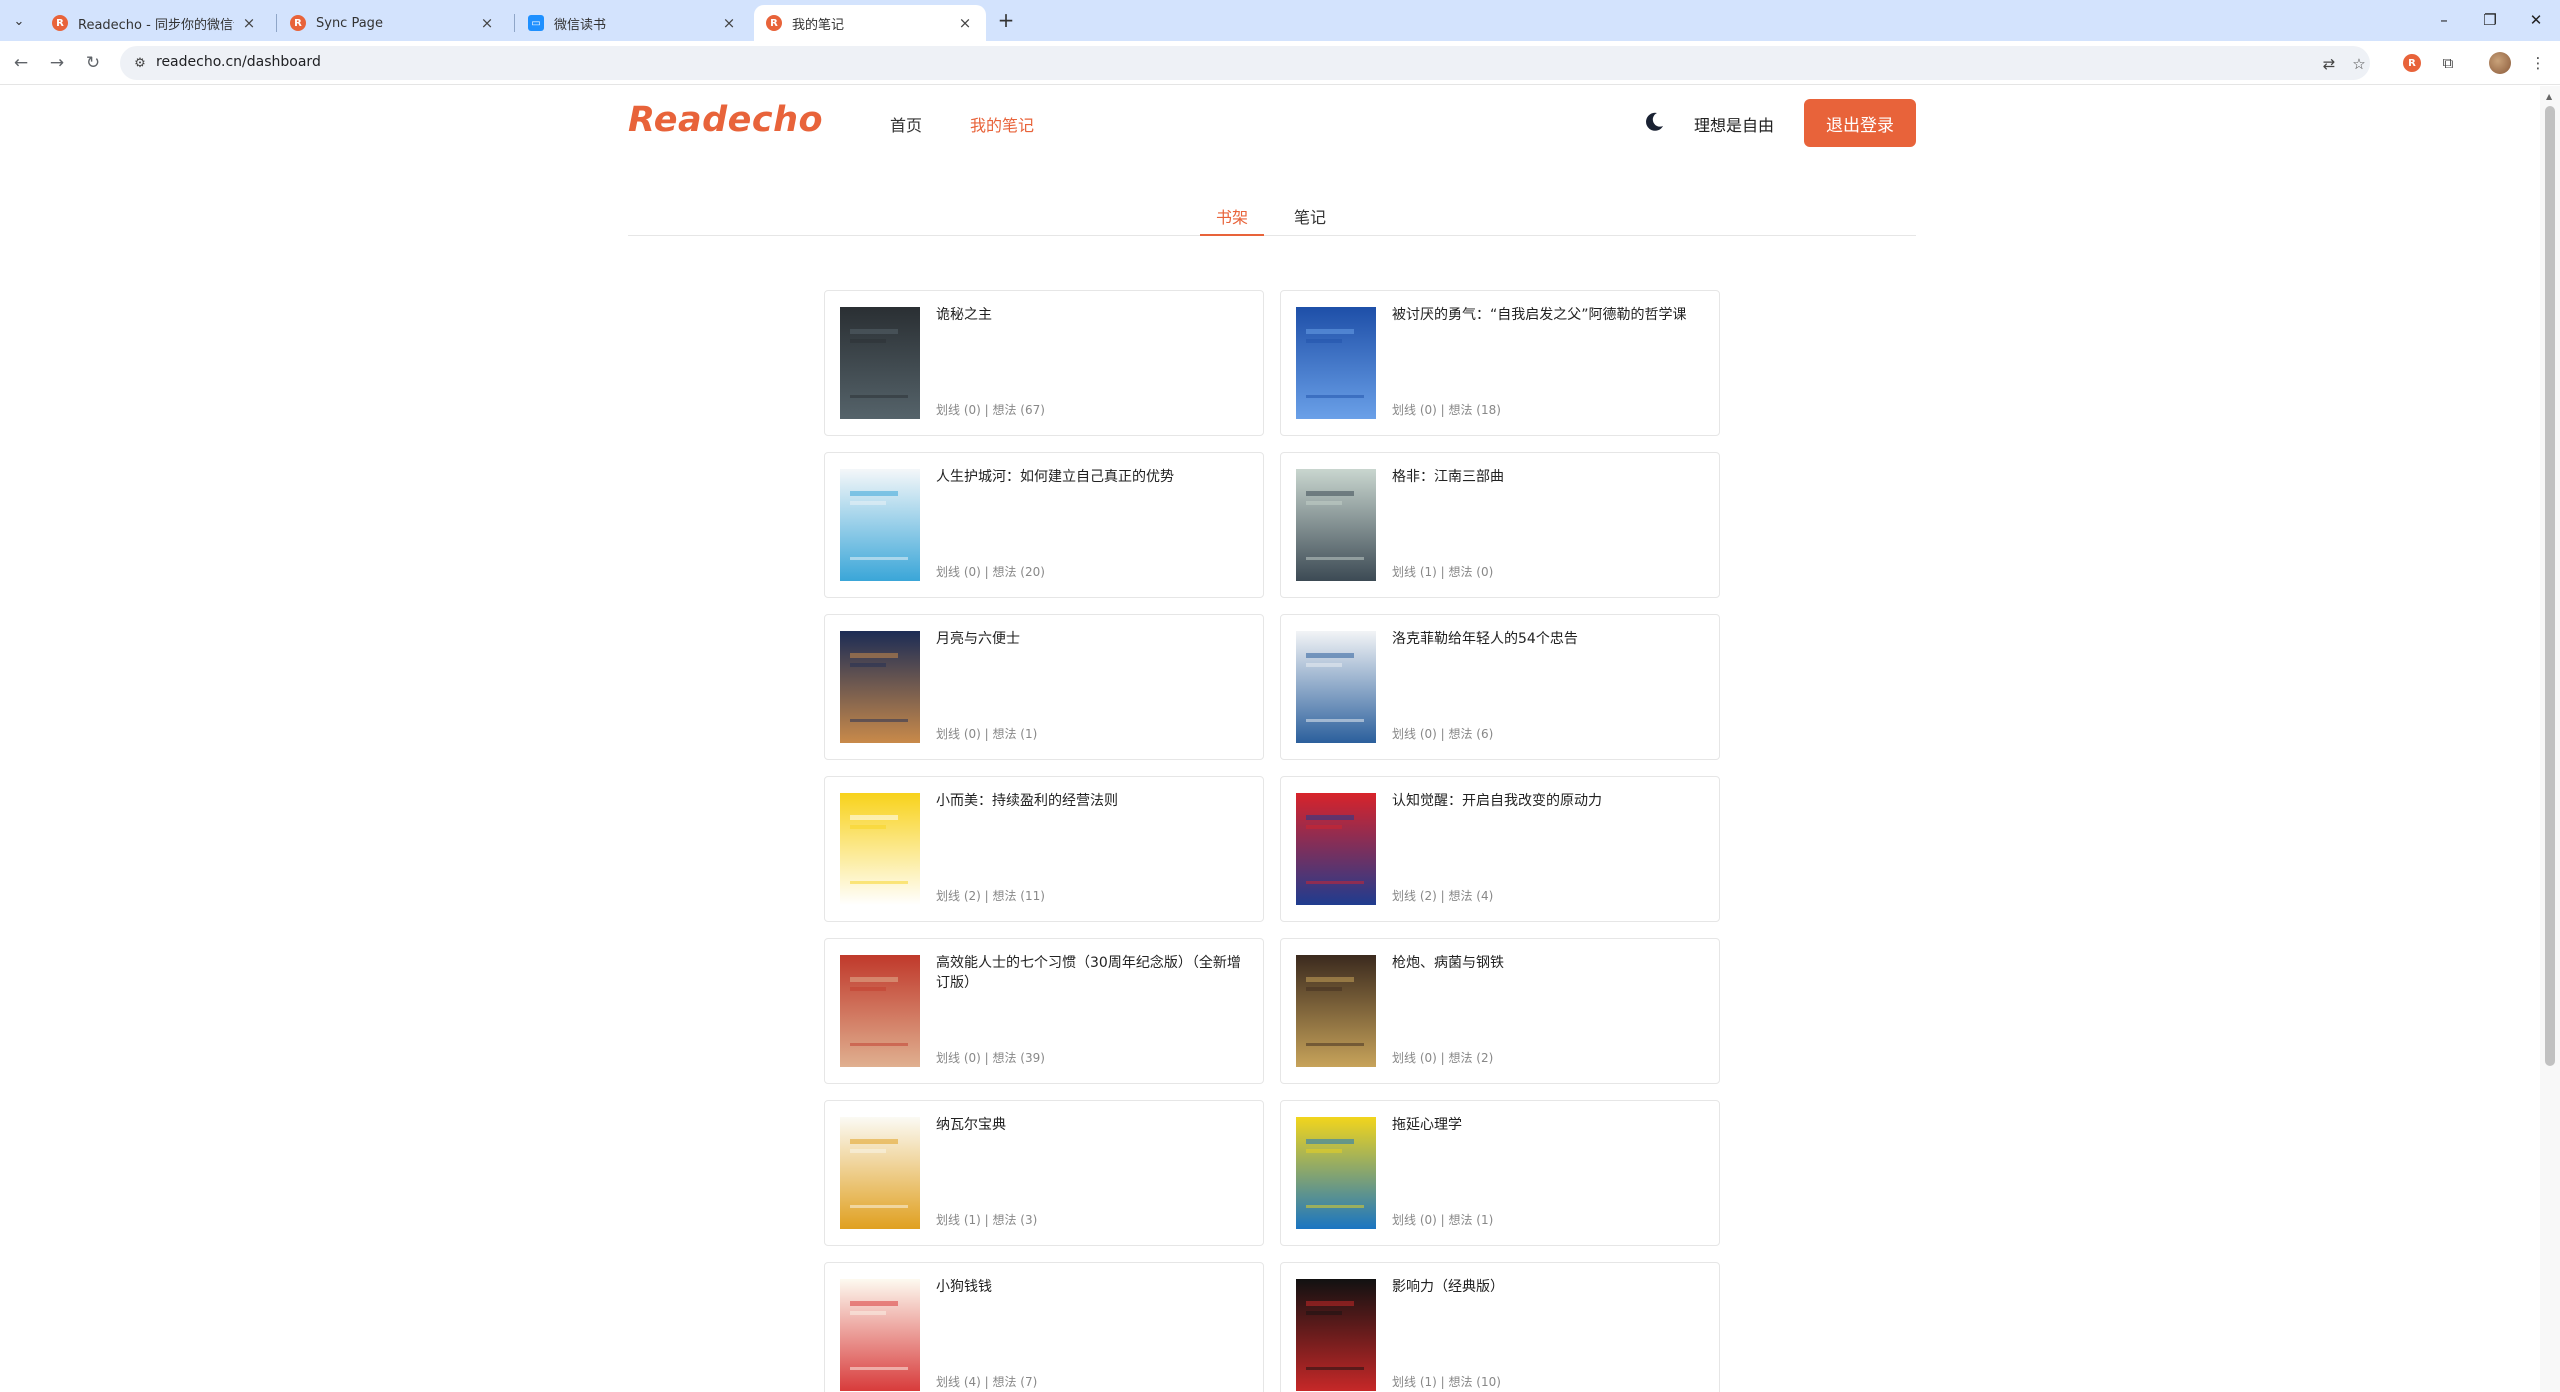  Describe the element at coordinates (1549, 963) in the screenshot. I see `book-title: 枪炮、病菌与钢铁` at that location.